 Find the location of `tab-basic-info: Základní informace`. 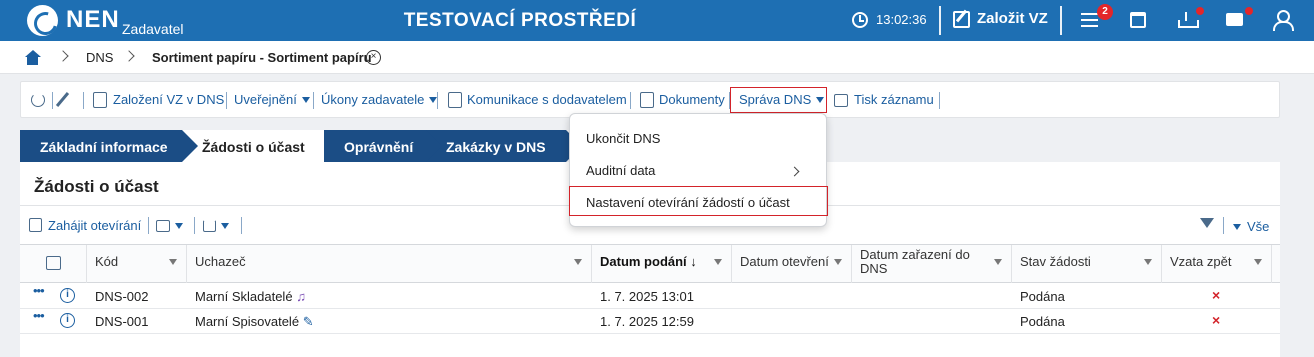

tab-basic-info: Základní informace is located at coordinates (109, 146).